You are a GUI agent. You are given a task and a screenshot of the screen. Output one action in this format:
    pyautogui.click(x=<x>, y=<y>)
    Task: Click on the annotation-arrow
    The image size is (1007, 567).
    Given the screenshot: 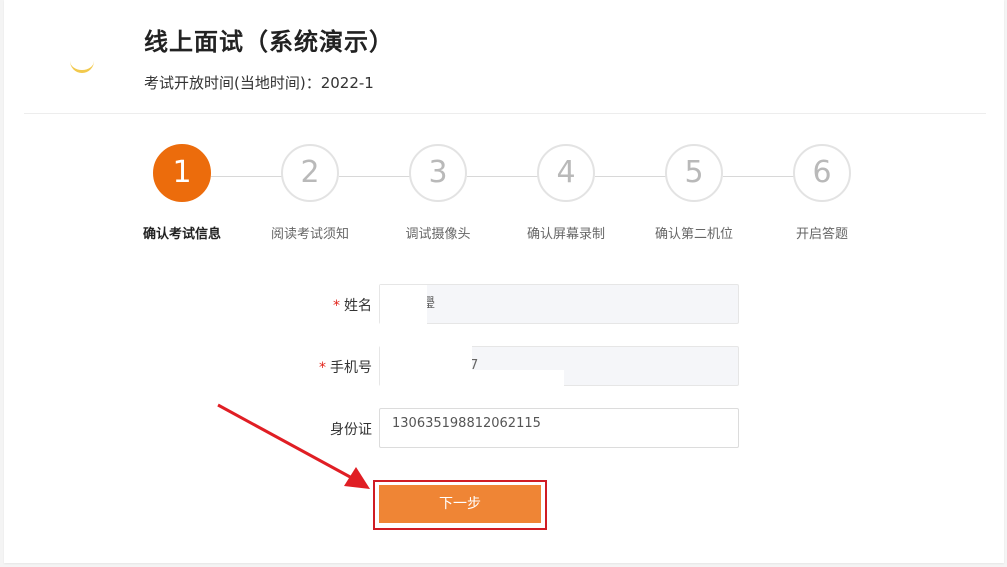 What is the action you would take?
    pyautogui.click(x=293, y=446)
    